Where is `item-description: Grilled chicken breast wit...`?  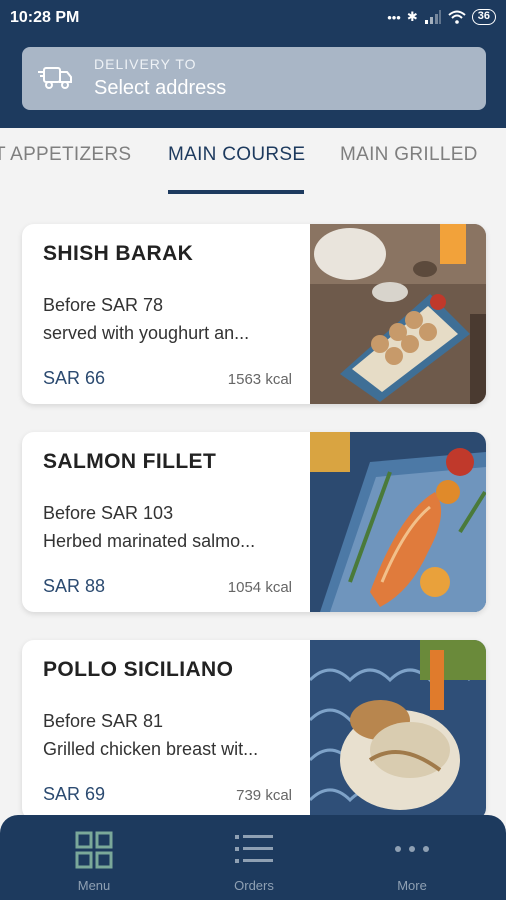 item-description: Grilled chicken breast wit... is located at coordinates (151, 749).